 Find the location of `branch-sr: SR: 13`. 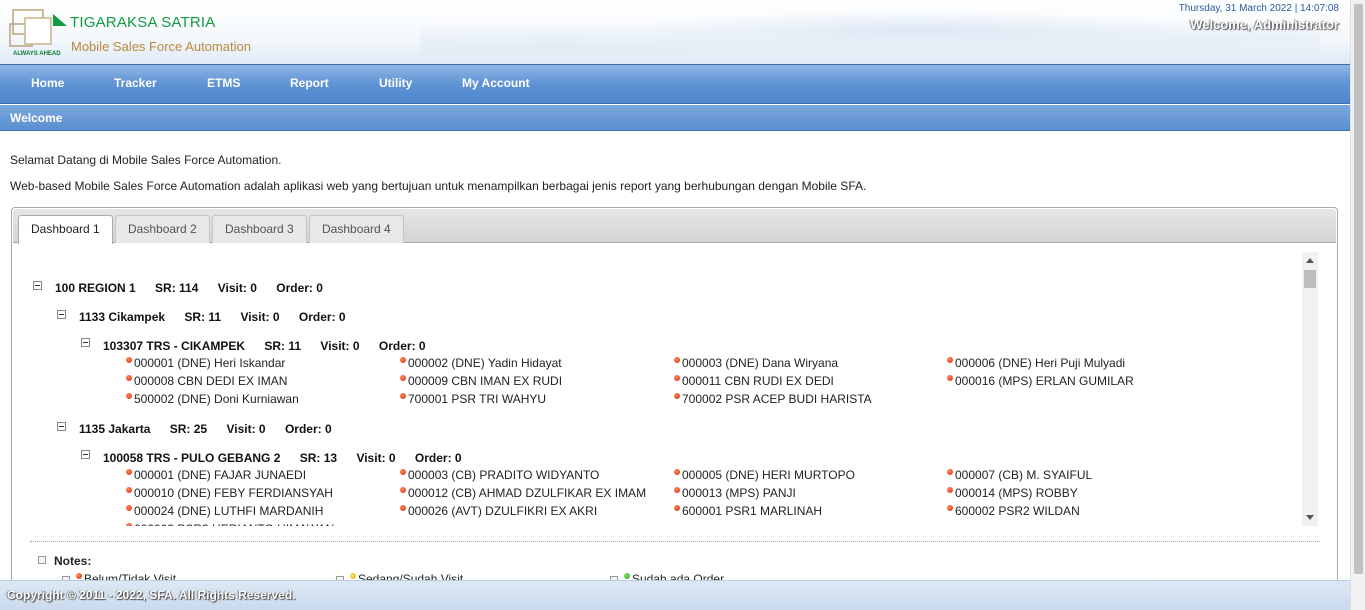

branch-sr: SR: 13 is located at coordinates (318, 458).